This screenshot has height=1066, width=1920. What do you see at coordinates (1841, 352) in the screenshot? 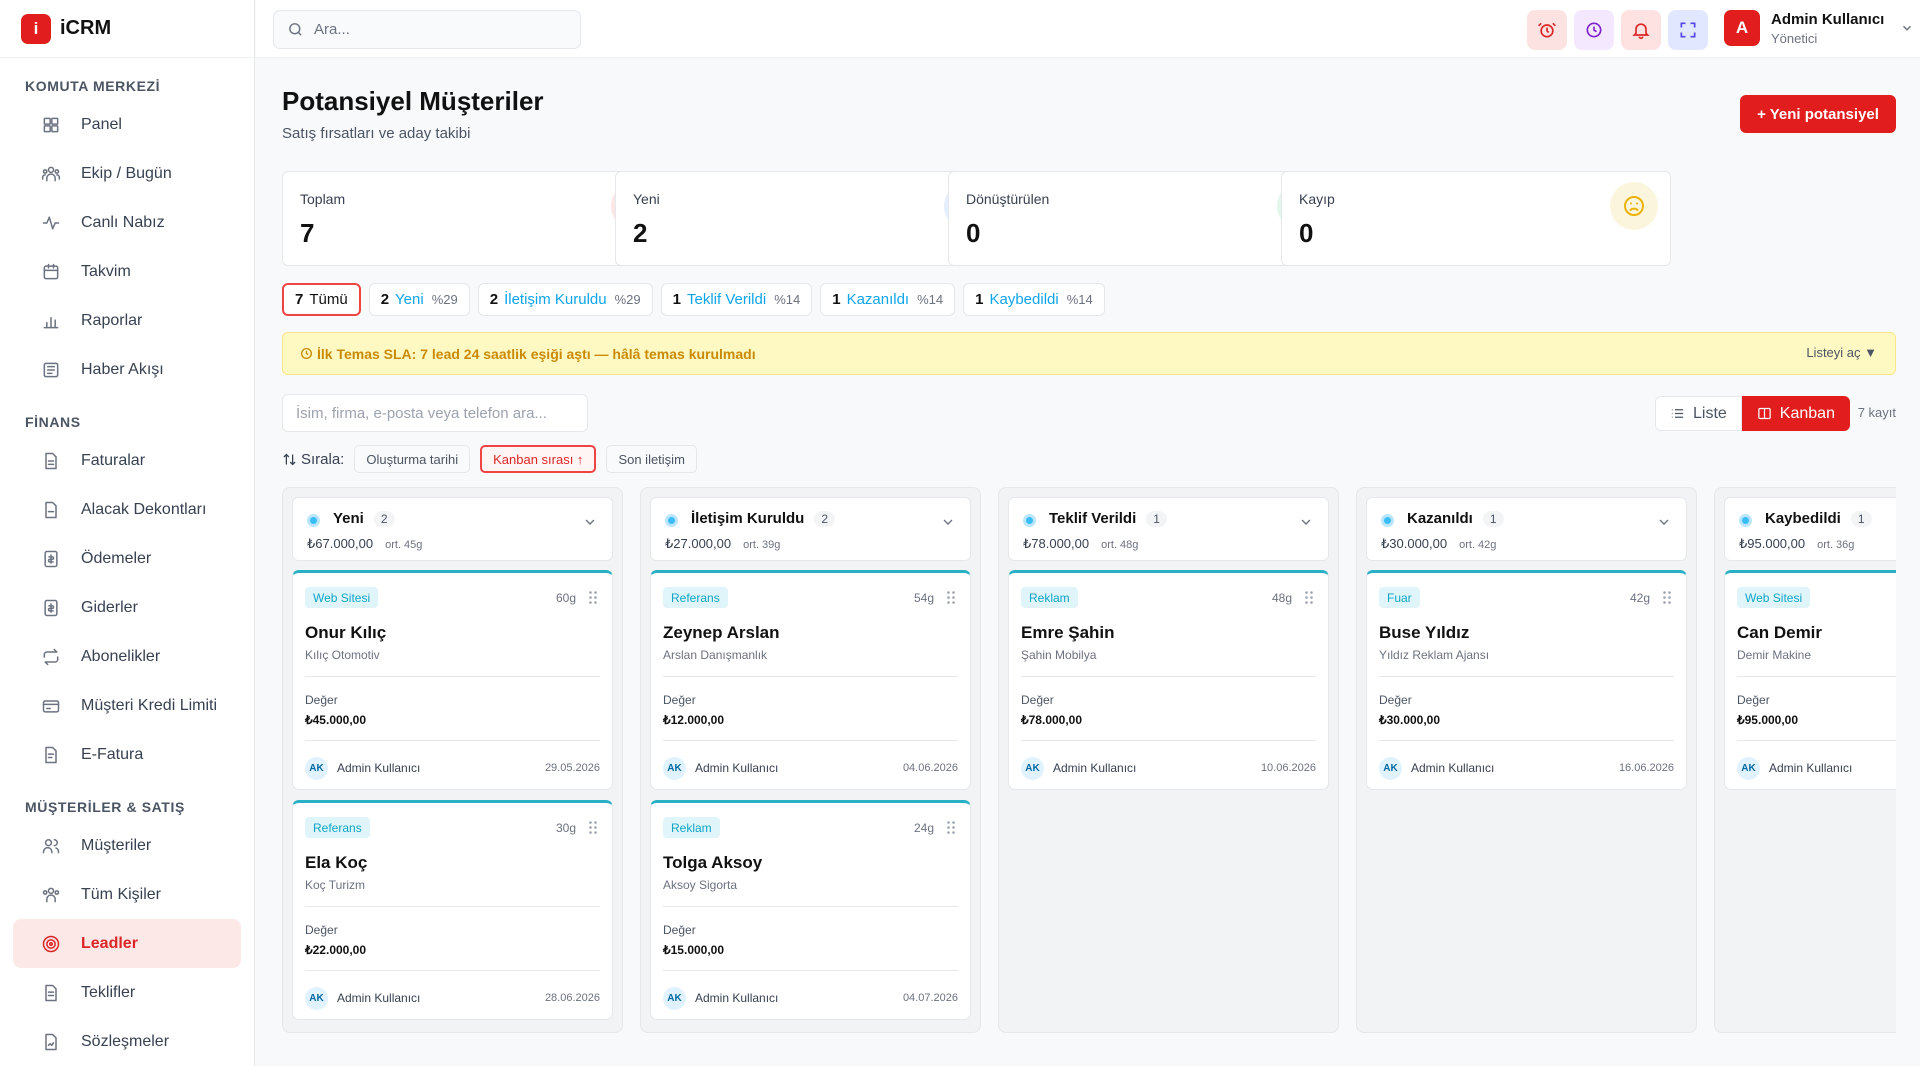
I see `sla-open-list-button: Listeyi aç ▼` at bounding box center [1841, 352].